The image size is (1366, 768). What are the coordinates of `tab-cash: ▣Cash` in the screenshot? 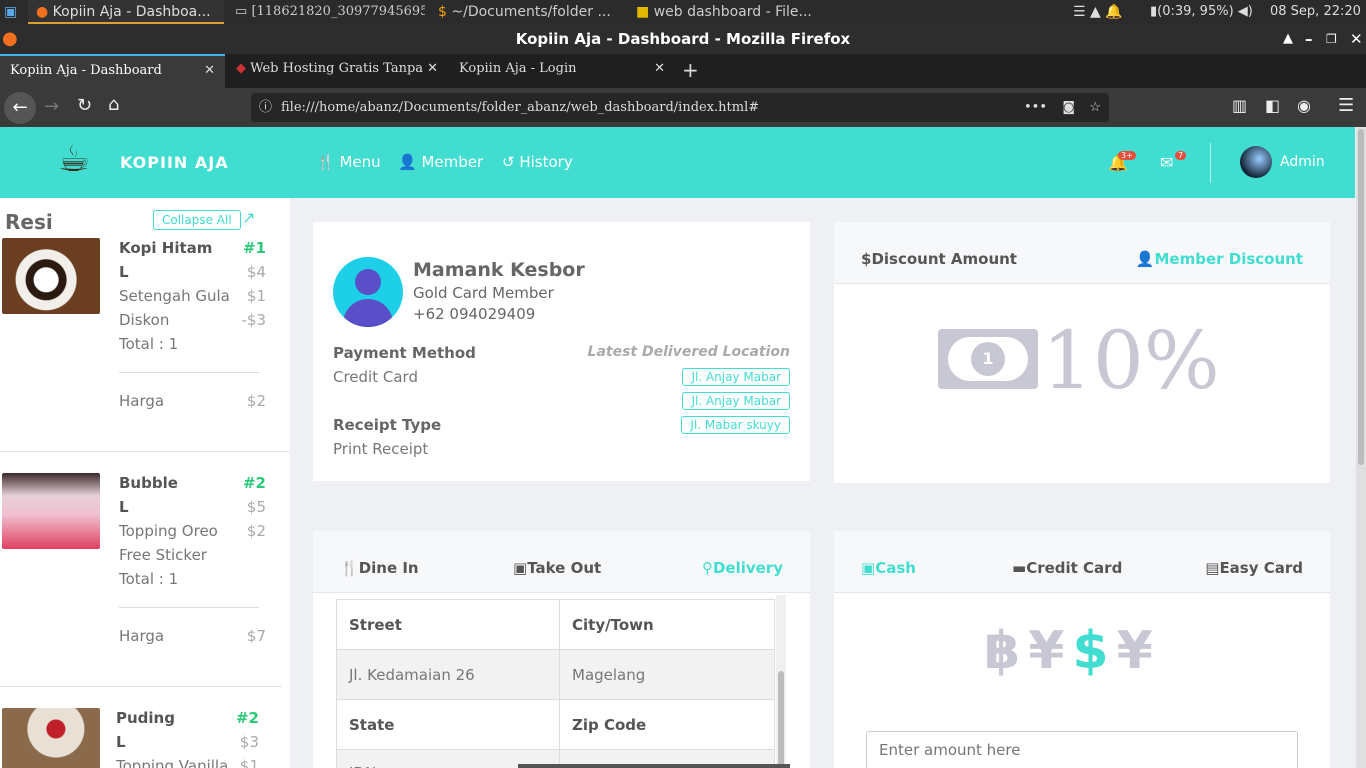 It's located at (888, 568).